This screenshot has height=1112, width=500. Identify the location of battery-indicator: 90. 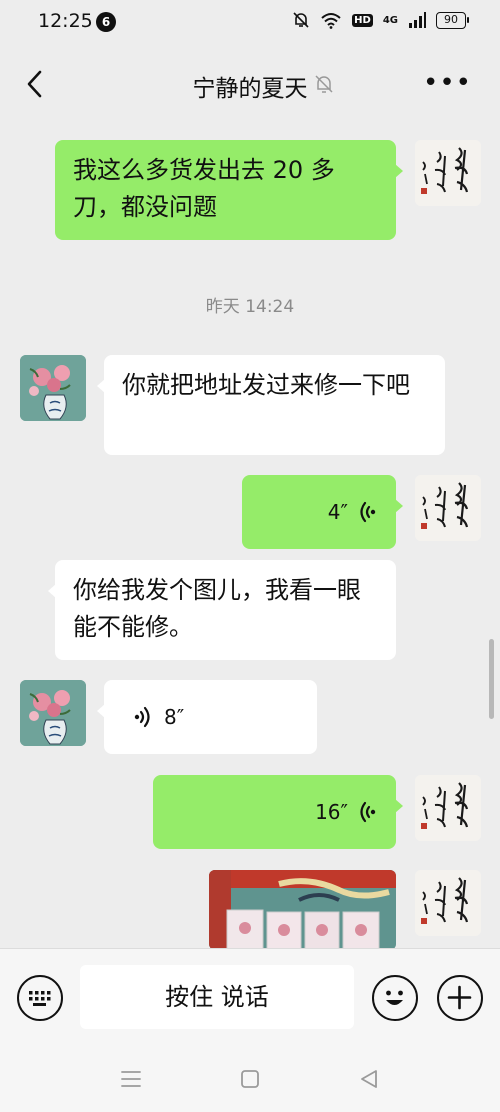
(452, 20).